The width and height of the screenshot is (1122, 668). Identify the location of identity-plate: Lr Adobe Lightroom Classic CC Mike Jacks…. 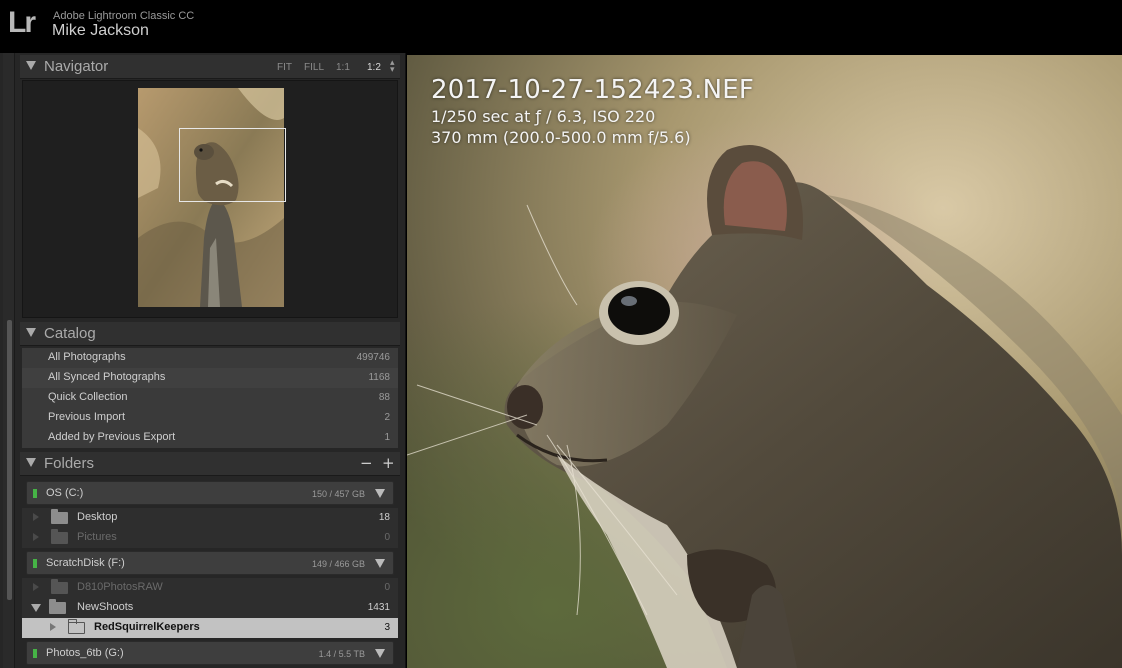
(561, 26).